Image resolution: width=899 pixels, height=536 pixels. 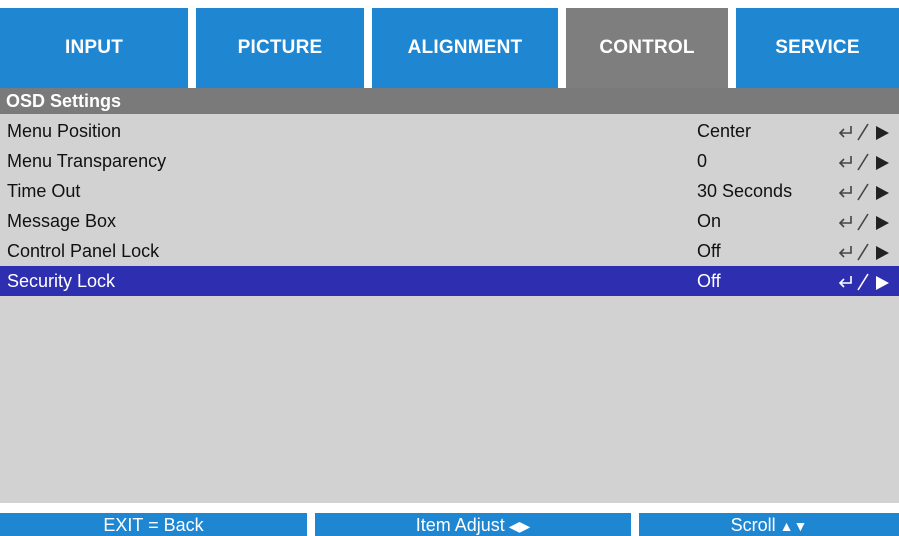 What do you see at coordinates (449, 101) in the screenshot?
I see `section-title: OSD Settings` at bounding box center [449, 101].